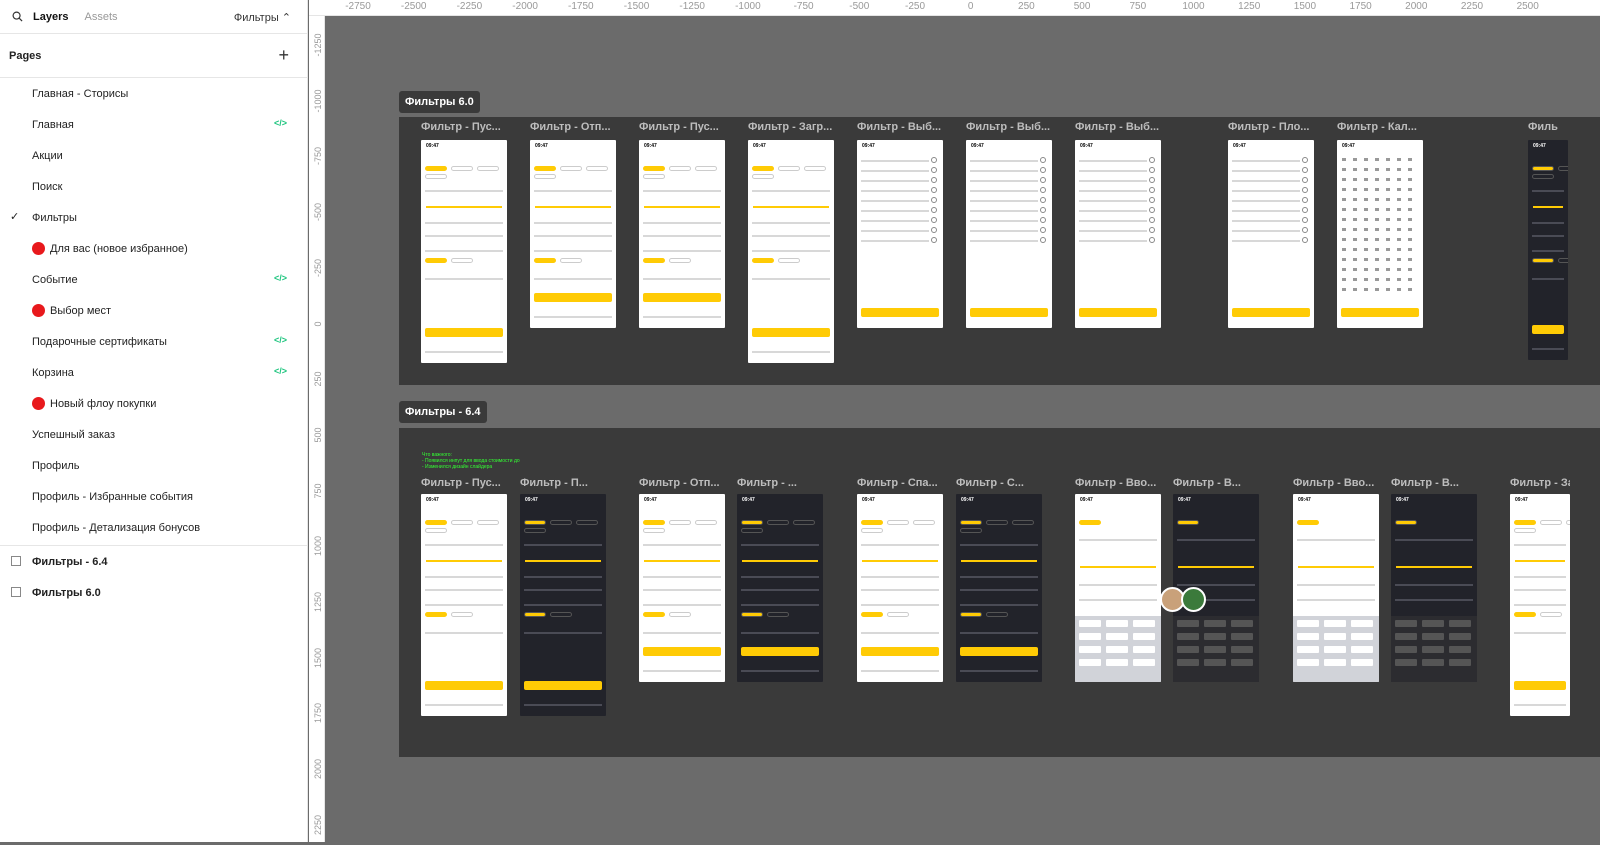 This screenshot has height=845, width=1600. Describe the element at coordinates (100, 17) in the screenshot. I see `tab-assets: Assets` at that location.